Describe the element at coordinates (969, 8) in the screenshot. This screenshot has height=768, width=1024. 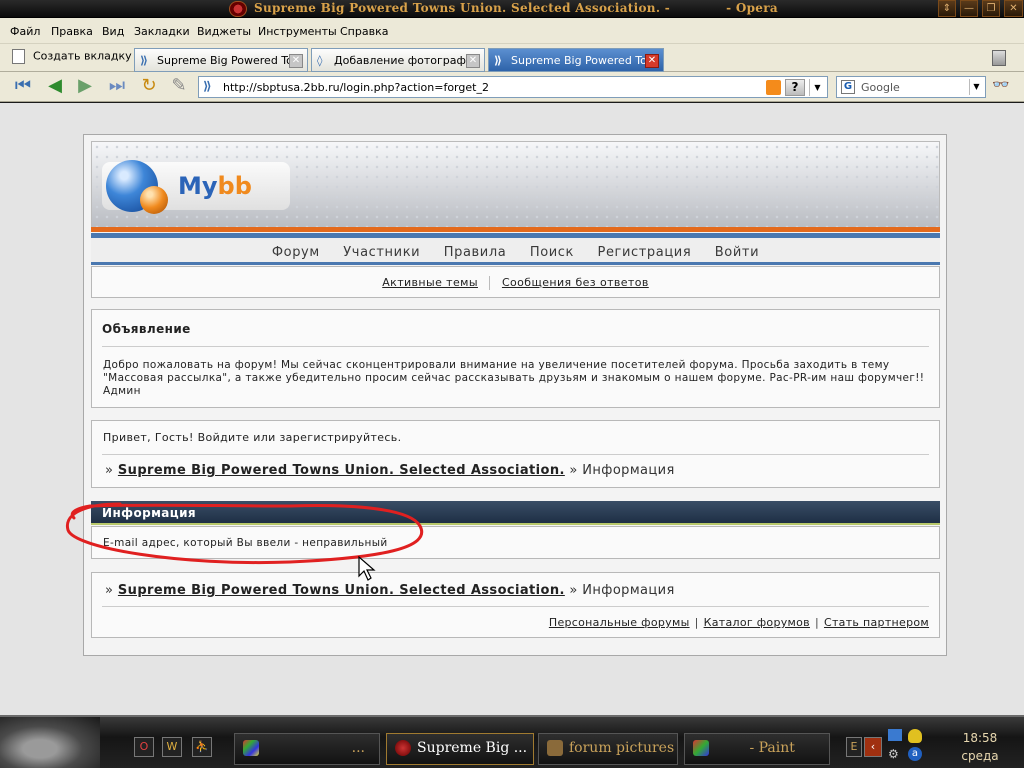
I see `minimize-button: —` at that location.